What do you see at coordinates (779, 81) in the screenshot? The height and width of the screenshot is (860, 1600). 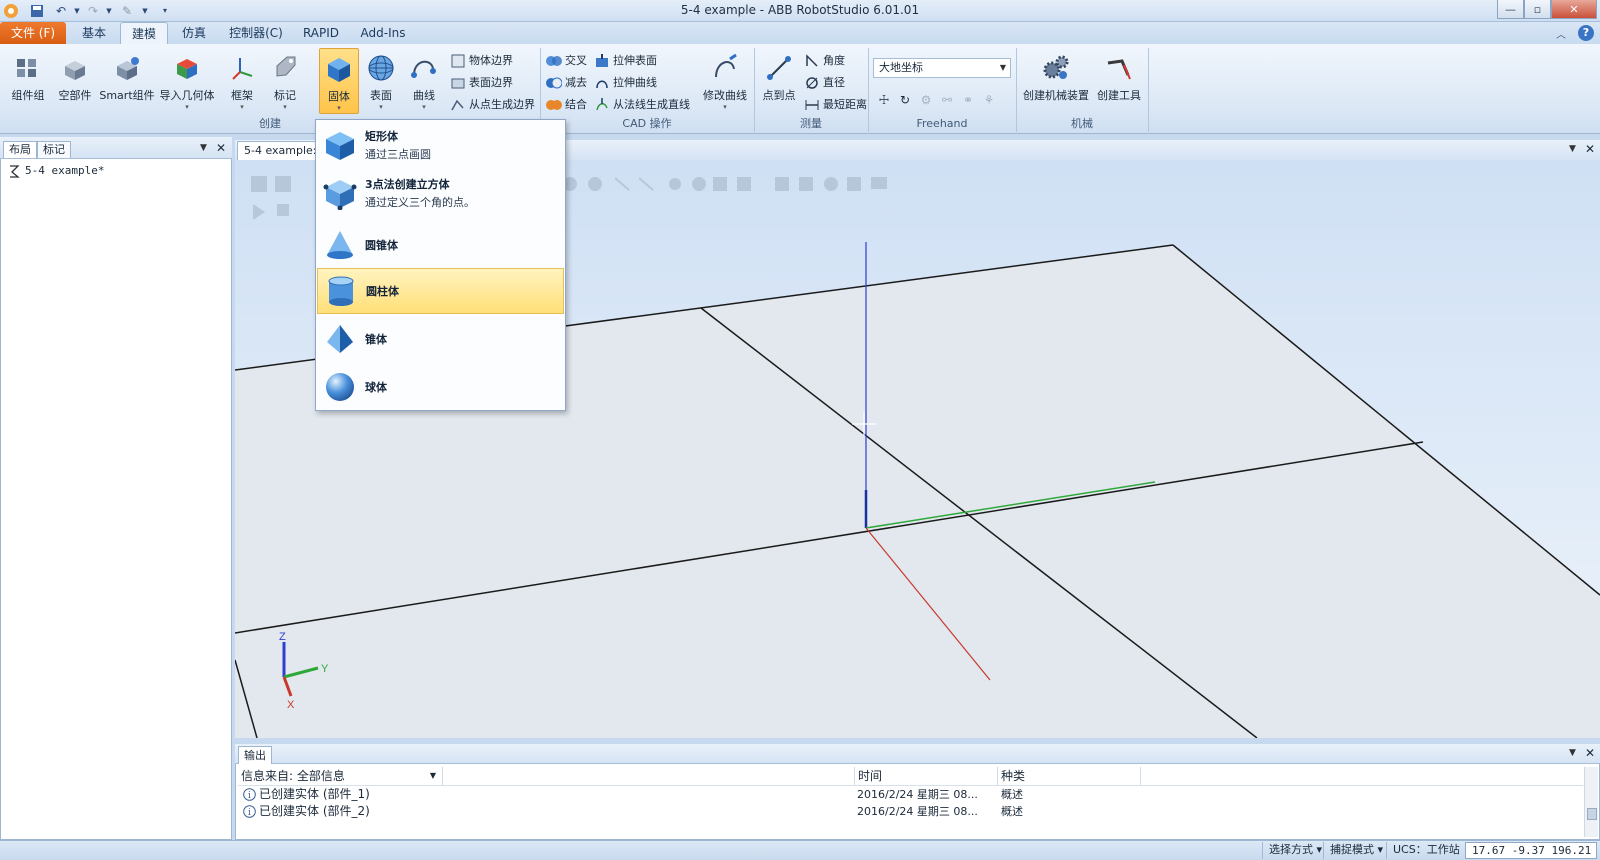 I see `point-to-point-button: 点到点` at bounding box center [779, 81].